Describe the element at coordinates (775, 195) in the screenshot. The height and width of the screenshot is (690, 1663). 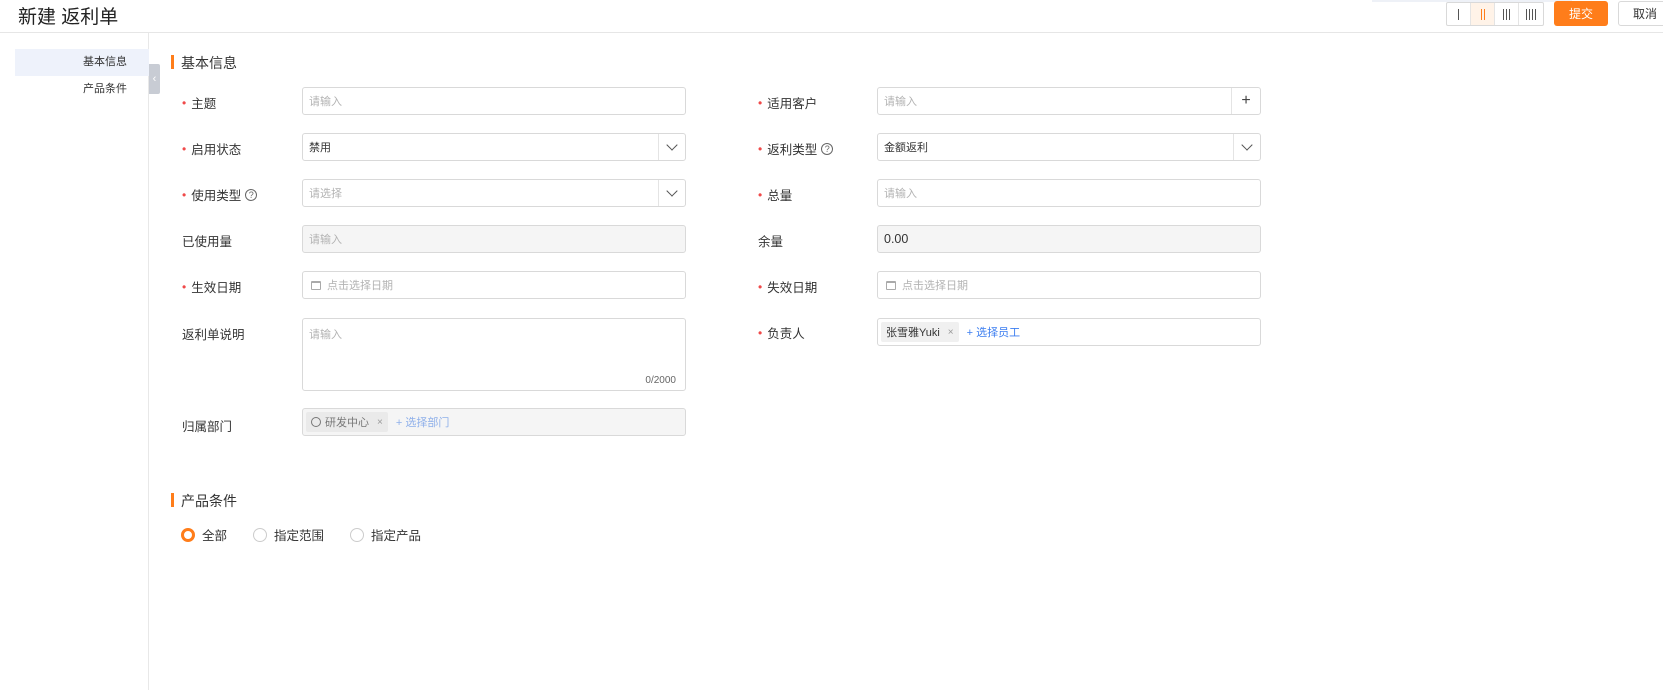
I see `total-label: • 总量` at that location.